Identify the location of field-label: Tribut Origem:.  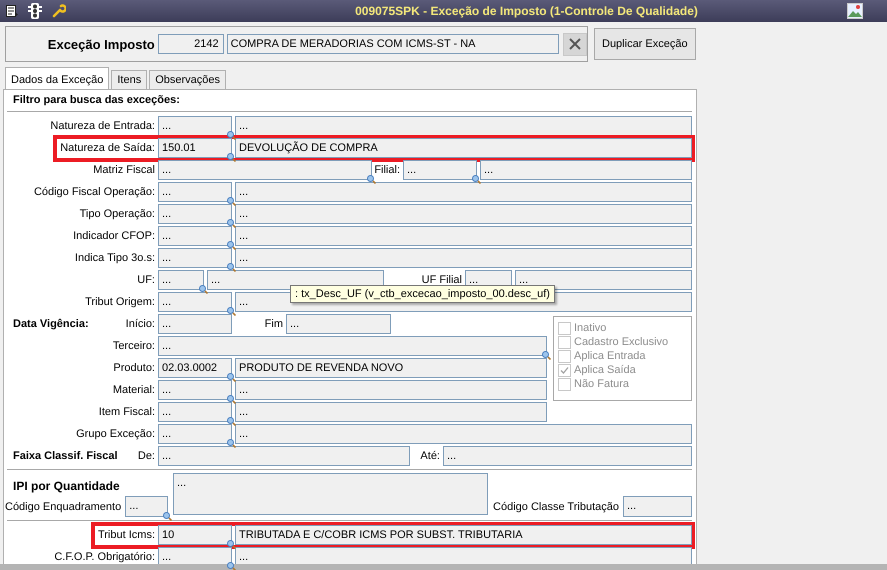
(120, 302).